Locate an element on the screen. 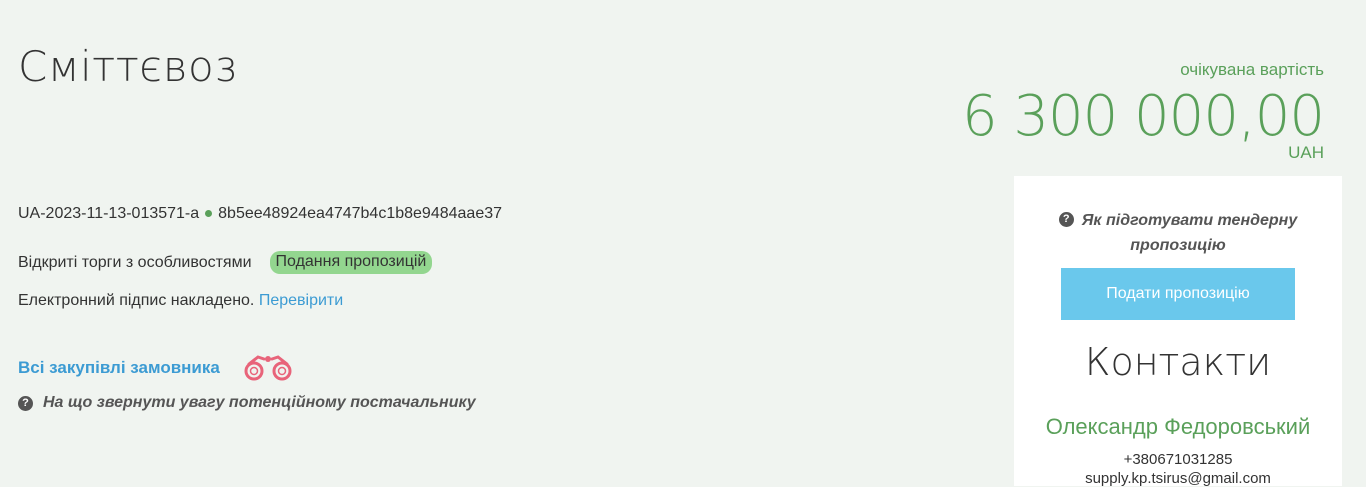 The width and height of the screenshot is (1366, 487). verify-signature-link: Перевірити is located at coordinates (301, 300).